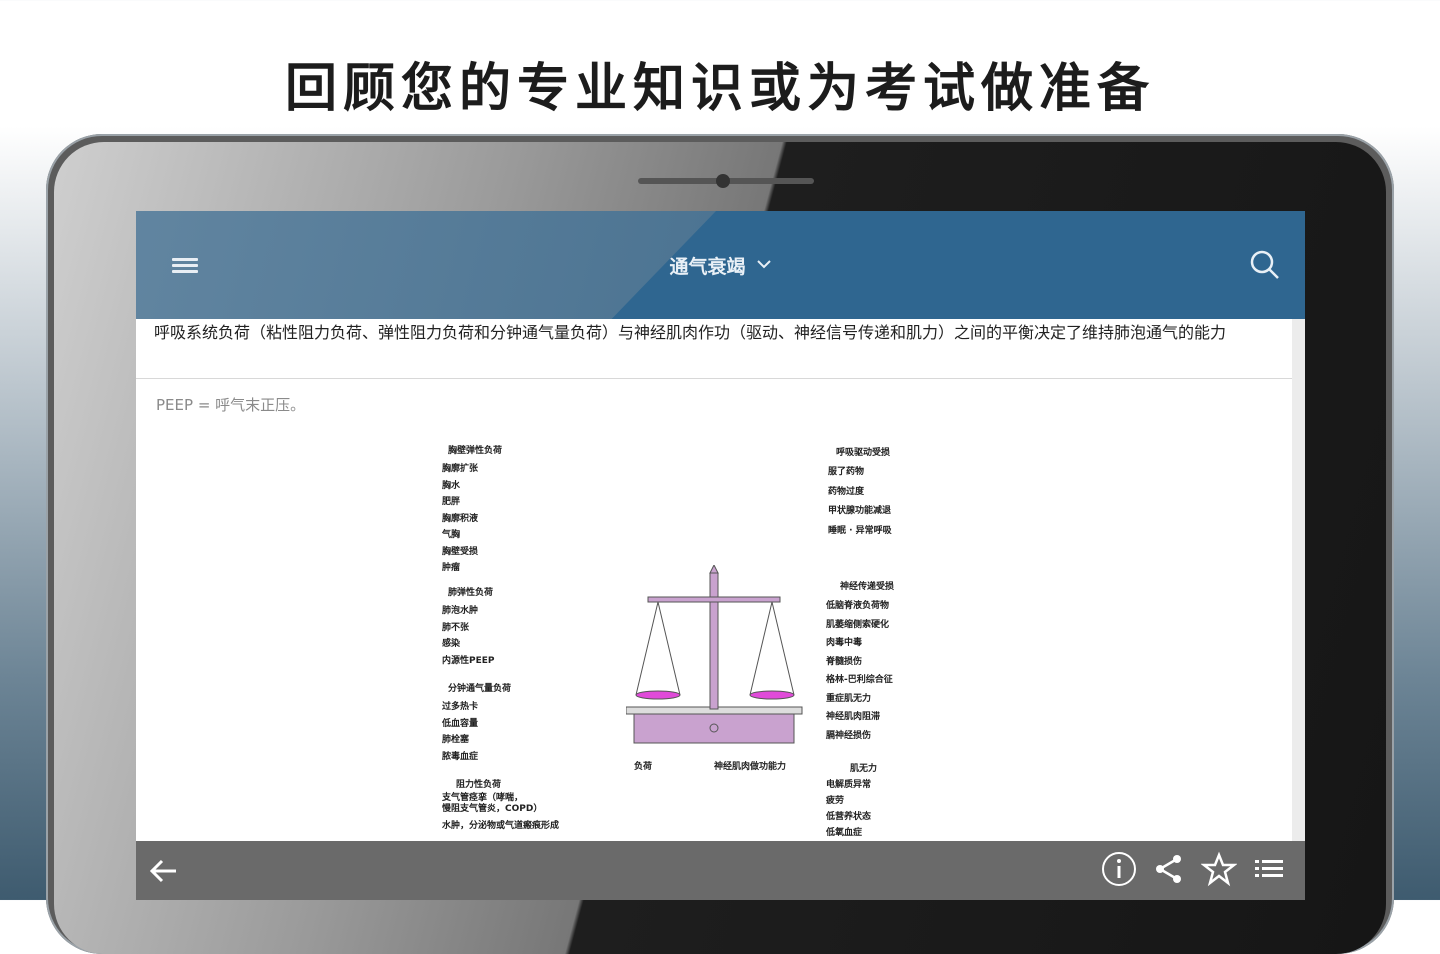 This screenshot has width=1440, height=954. I want to click on scale-right-label: 神经肌肉做功能力, so click(750, 767).